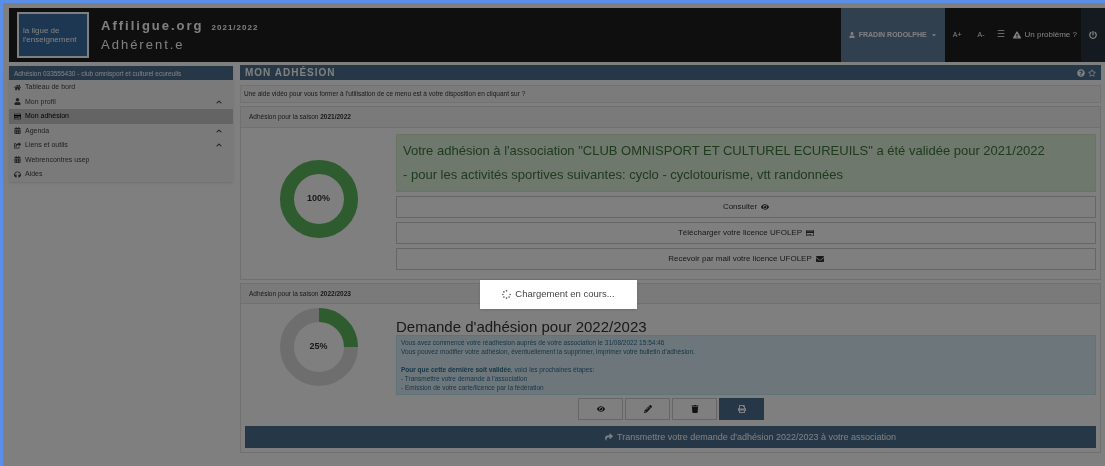 This screenshot has height=466, width=1105. I want to click on logo-text: la ligue de l'enseignement, so click(50, 35).